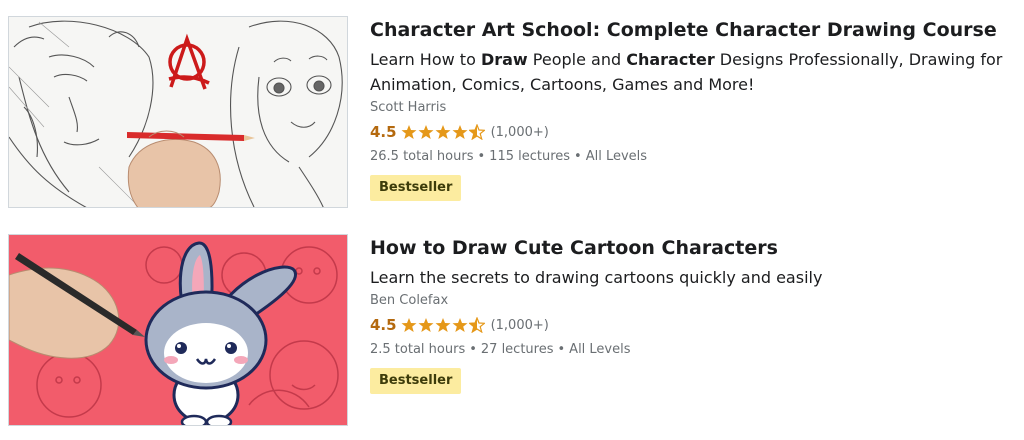  Describe the element at coordinates (694, 248) in the screenshot. I see `course-title: How to Draw Cute Cartoon Characters` at that location.